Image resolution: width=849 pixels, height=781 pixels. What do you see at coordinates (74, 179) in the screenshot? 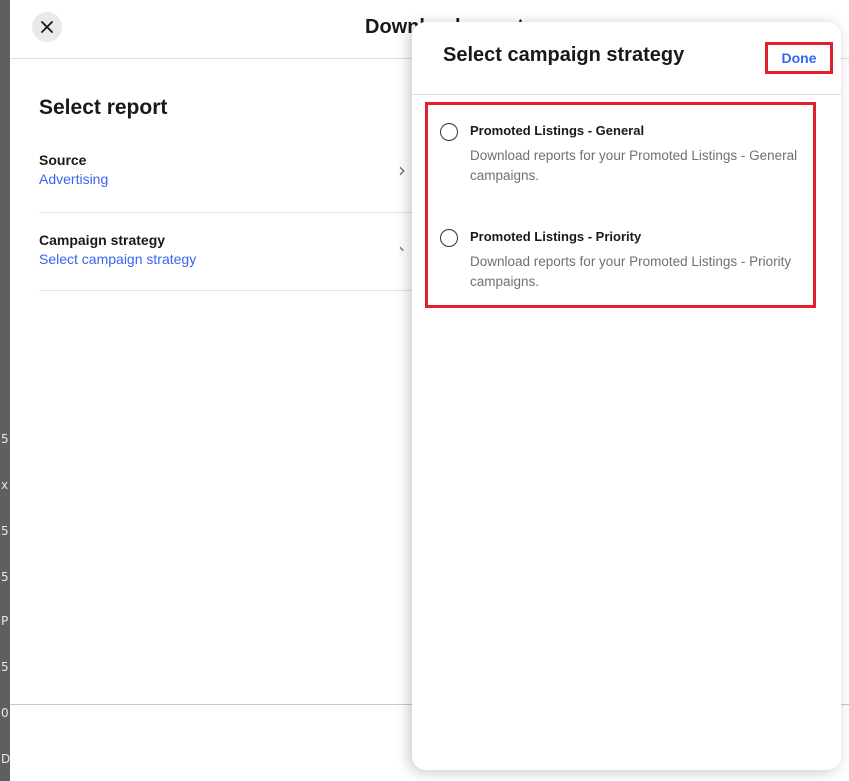
I see `source-value: Advertising` at bounding box center [74, 179].